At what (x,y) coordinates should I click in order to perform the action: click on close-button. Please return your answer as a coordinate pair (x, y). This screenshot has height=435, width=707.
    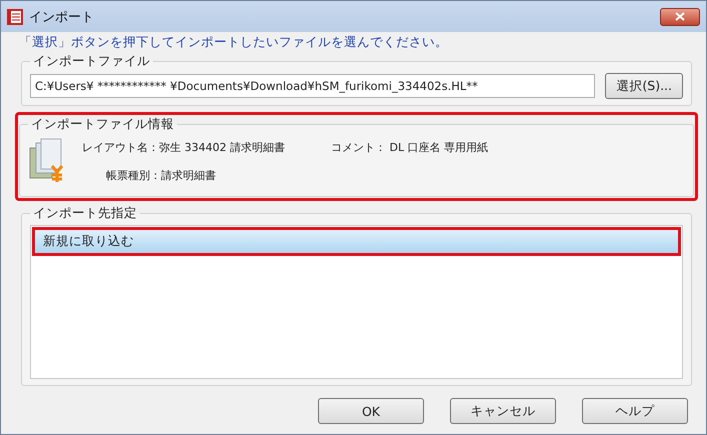
    Looking at the image, I should click on (680, 17).